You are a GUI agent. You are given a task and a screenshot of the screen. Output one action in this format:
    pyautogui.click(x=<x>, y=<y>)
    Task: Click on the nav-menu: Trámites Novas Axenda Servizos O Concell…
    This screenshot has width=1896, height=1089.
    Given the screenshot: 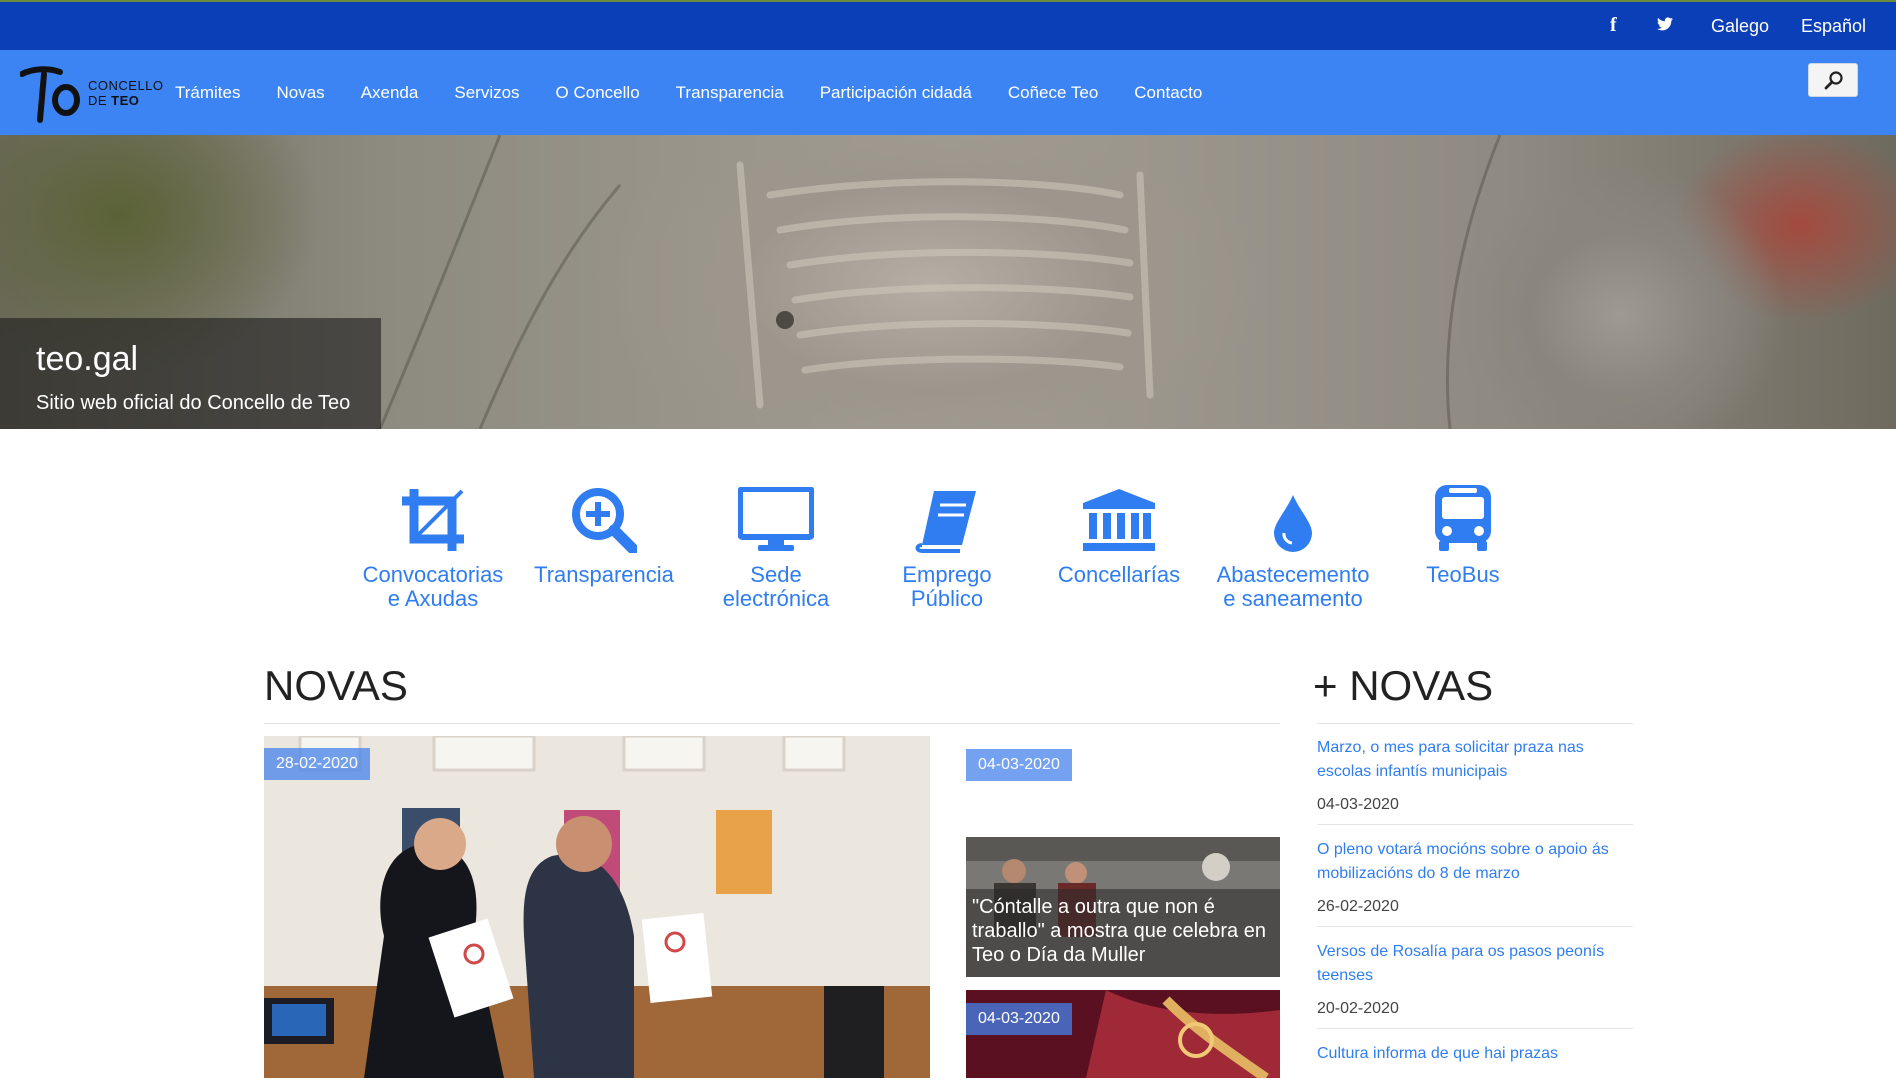 What is the action you would take?
    pyautogui.click(x=706, y=92)
    